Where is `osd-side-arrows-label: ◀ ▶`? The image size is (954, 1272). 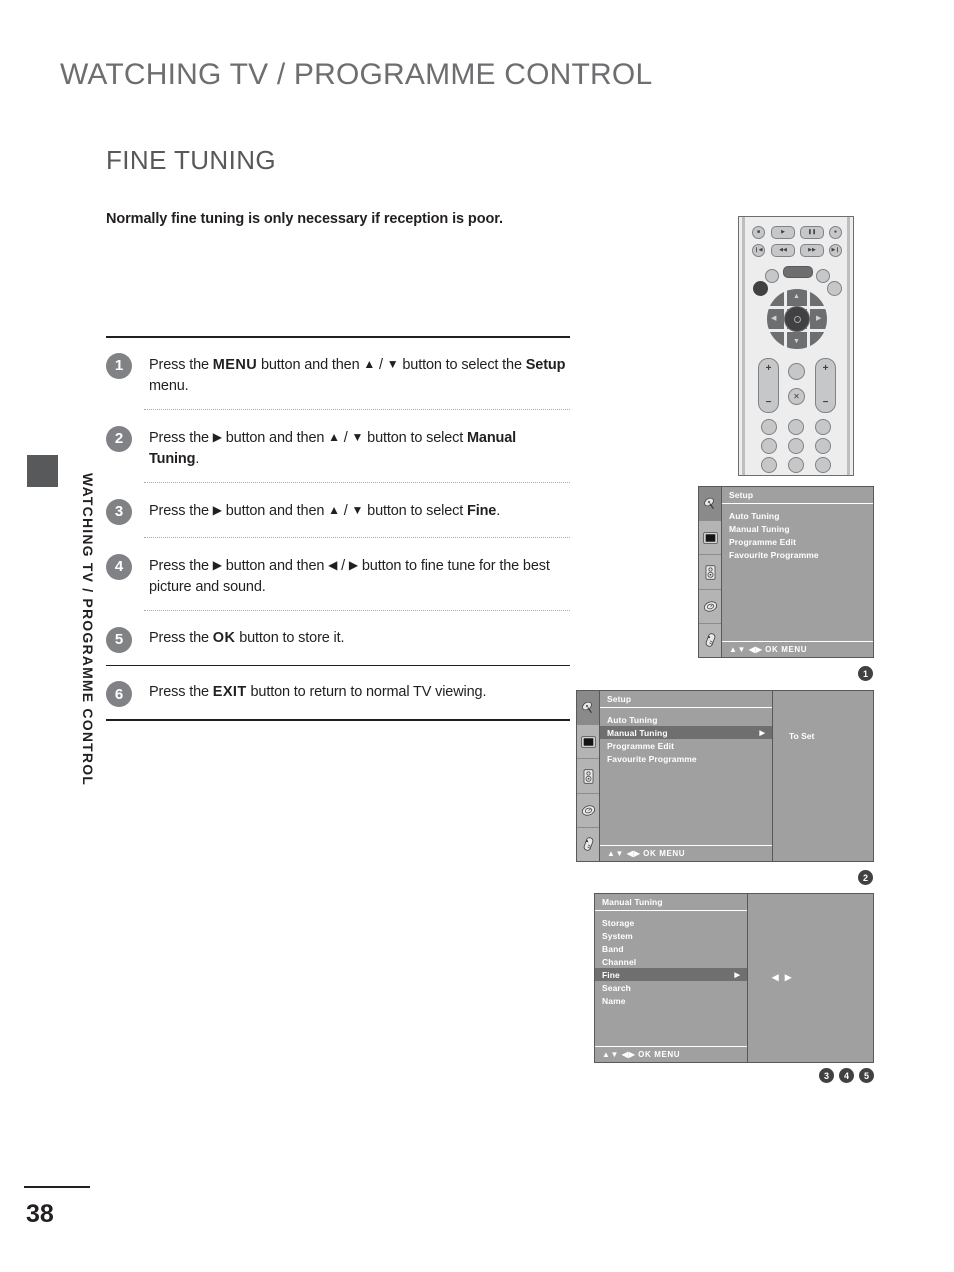 osd-side-arrows-label: ◀ ▶ is located at coordinates (783, 977).